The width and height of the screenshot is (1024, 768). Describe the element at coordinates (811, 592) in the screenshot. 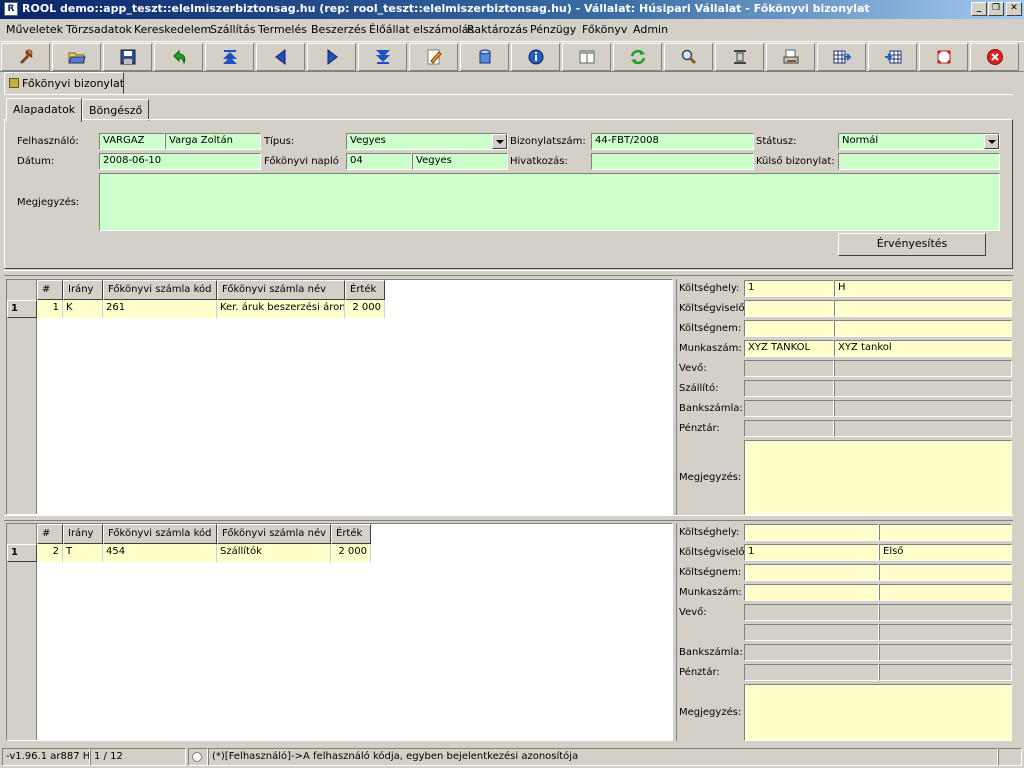

I see `munkaszam-code-field` at that location.